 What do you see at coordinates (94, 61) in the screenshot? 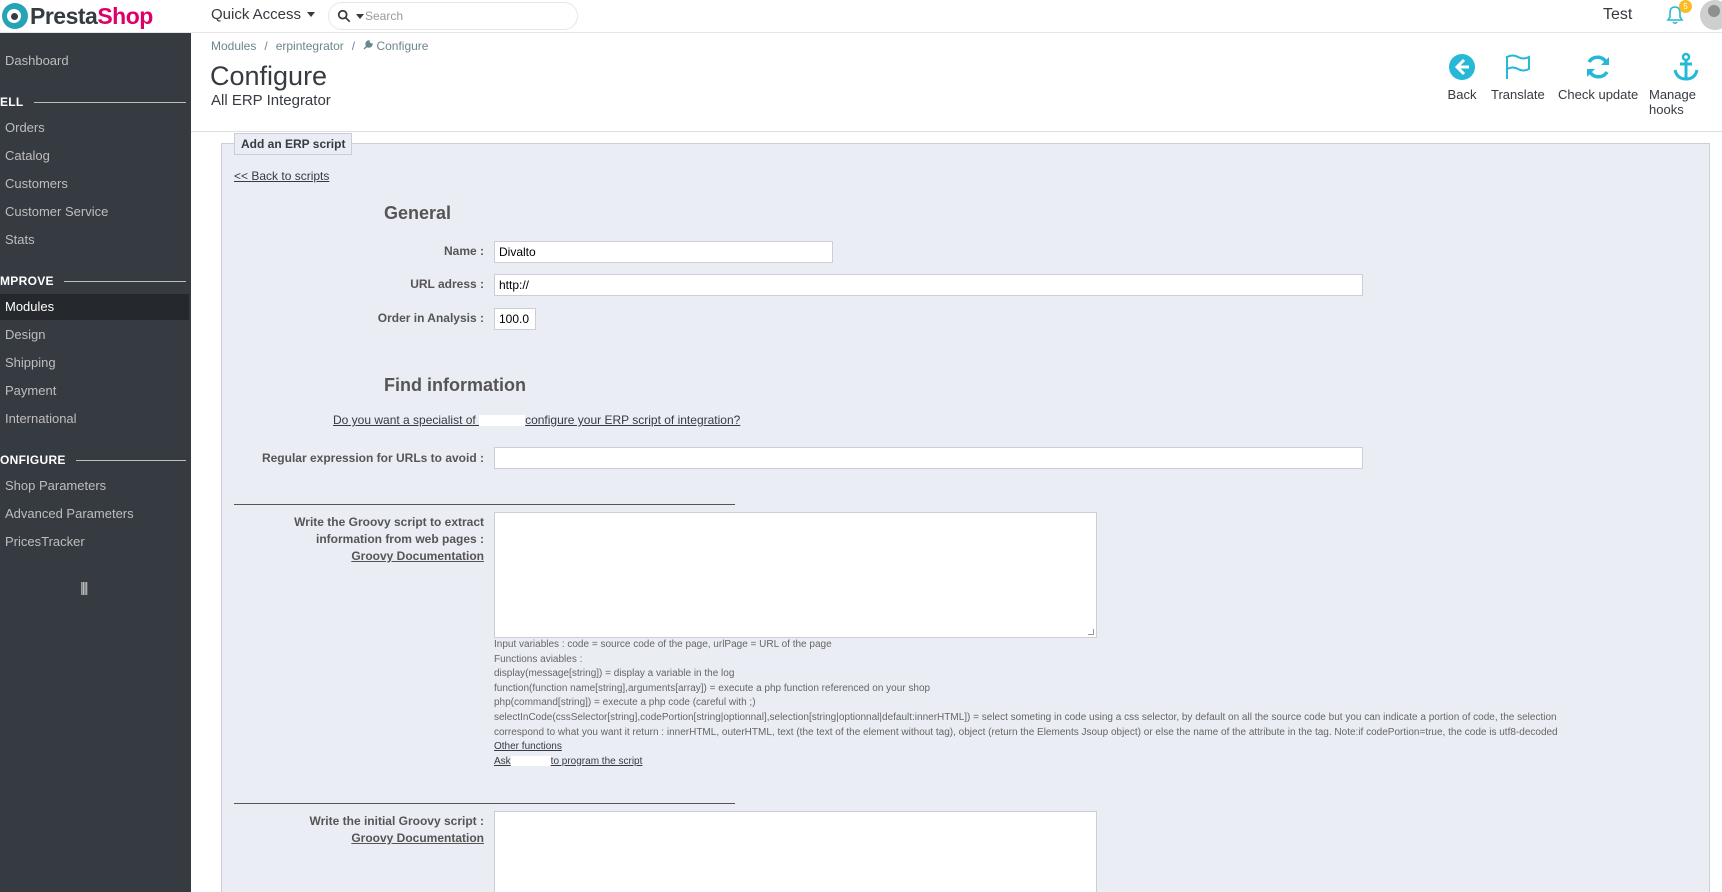
I see `sidebar-item-dashboard: Dashboard` at bounding box center [94, 61].